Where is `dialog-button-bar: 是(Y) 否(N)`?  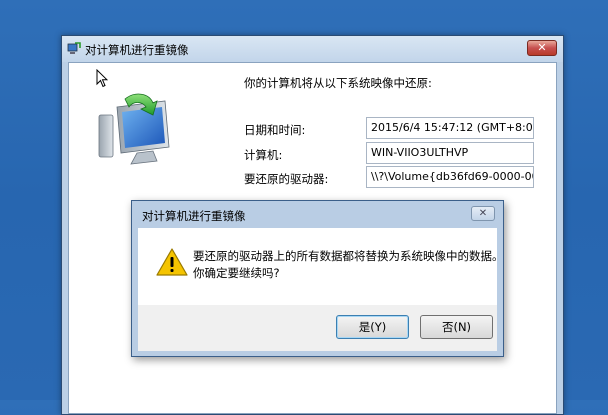
dialog-button-bar: 是(Y) 否(N) is located at coordinates (317, 328).